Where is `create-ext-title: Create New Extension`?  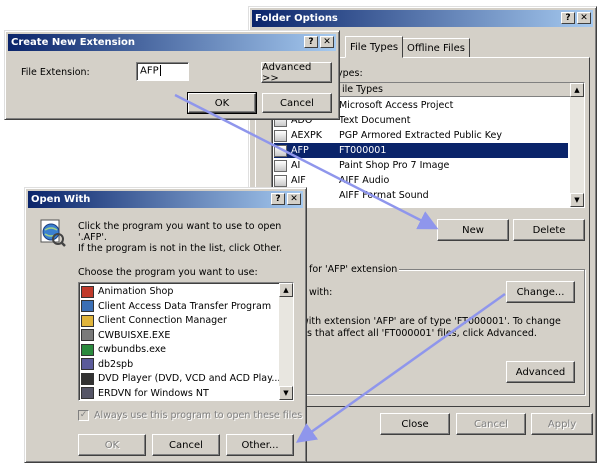
create-ext-title: Create New Extension is located at coordinates (73, 42).